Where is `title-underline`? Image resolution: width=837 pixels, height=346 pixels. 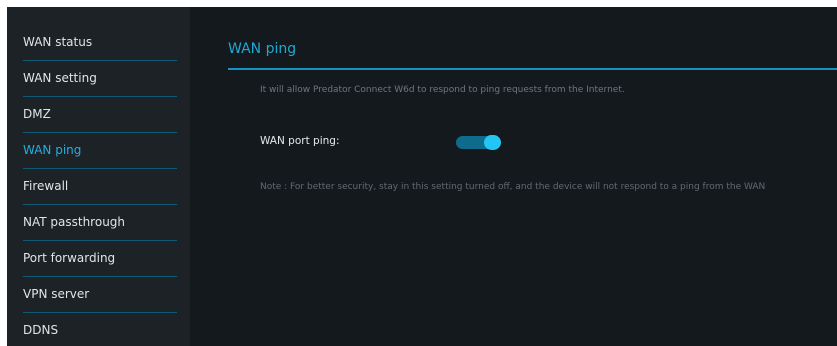 title-underline is located at coordinates (532, 69).